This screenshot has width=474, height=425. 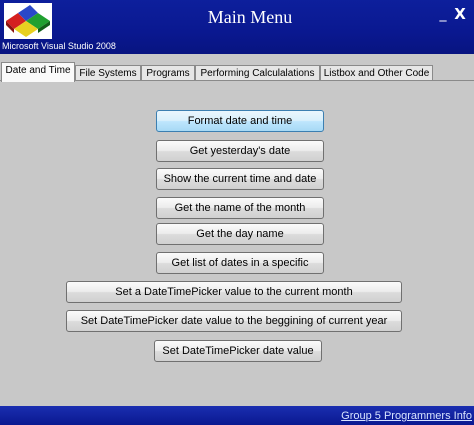 I want to click on format-date-and-time-button: Format date and time, so click(x=240, y=121).